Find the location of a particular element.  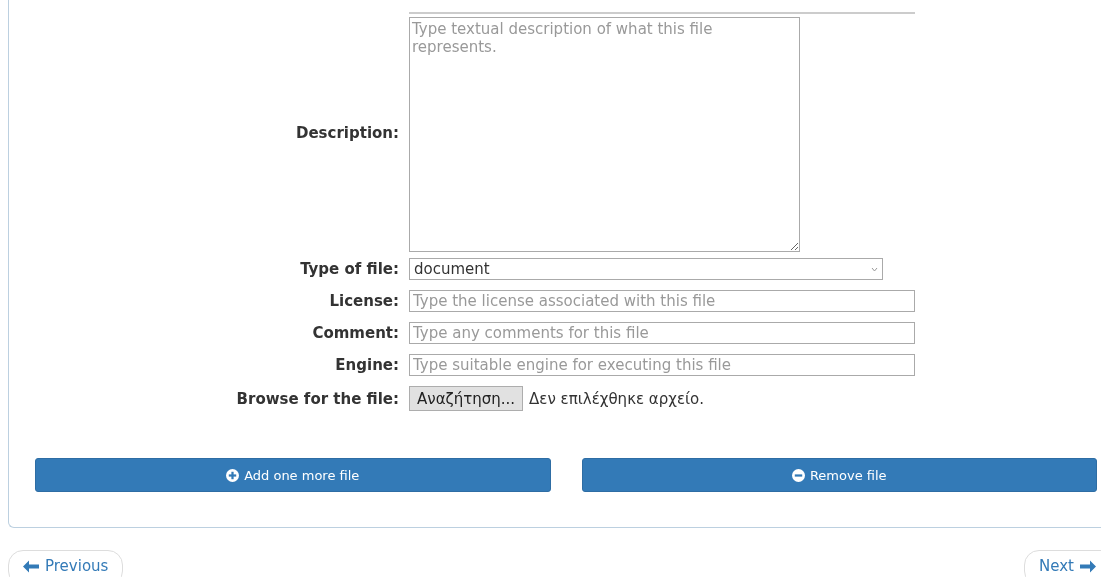

add-file-button: Add one more file is located at coordinates (293, 475).